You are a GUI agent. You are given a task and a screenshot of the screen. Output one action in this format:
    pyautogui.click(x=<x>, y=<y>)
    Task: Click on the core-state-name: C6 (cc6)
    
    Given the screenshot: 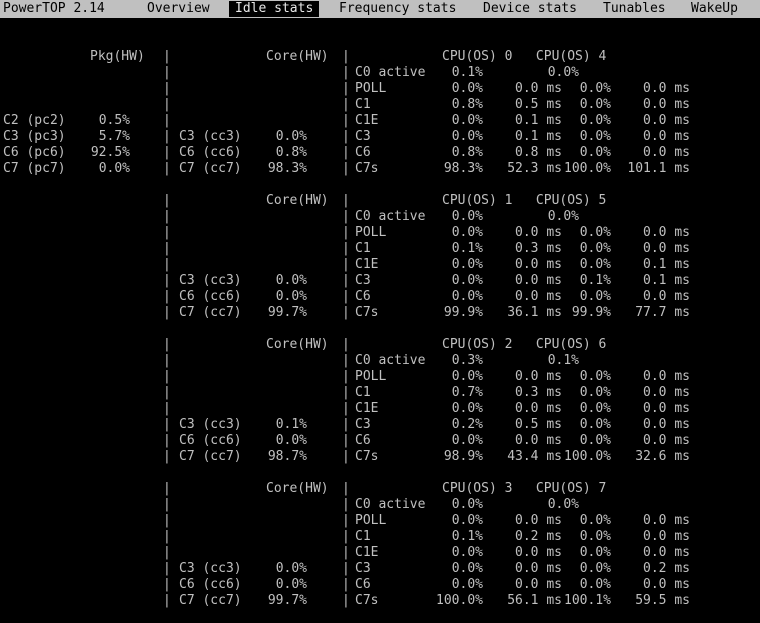 What is the action you would take?
    pyautogui.click(x=210, y=440)
    